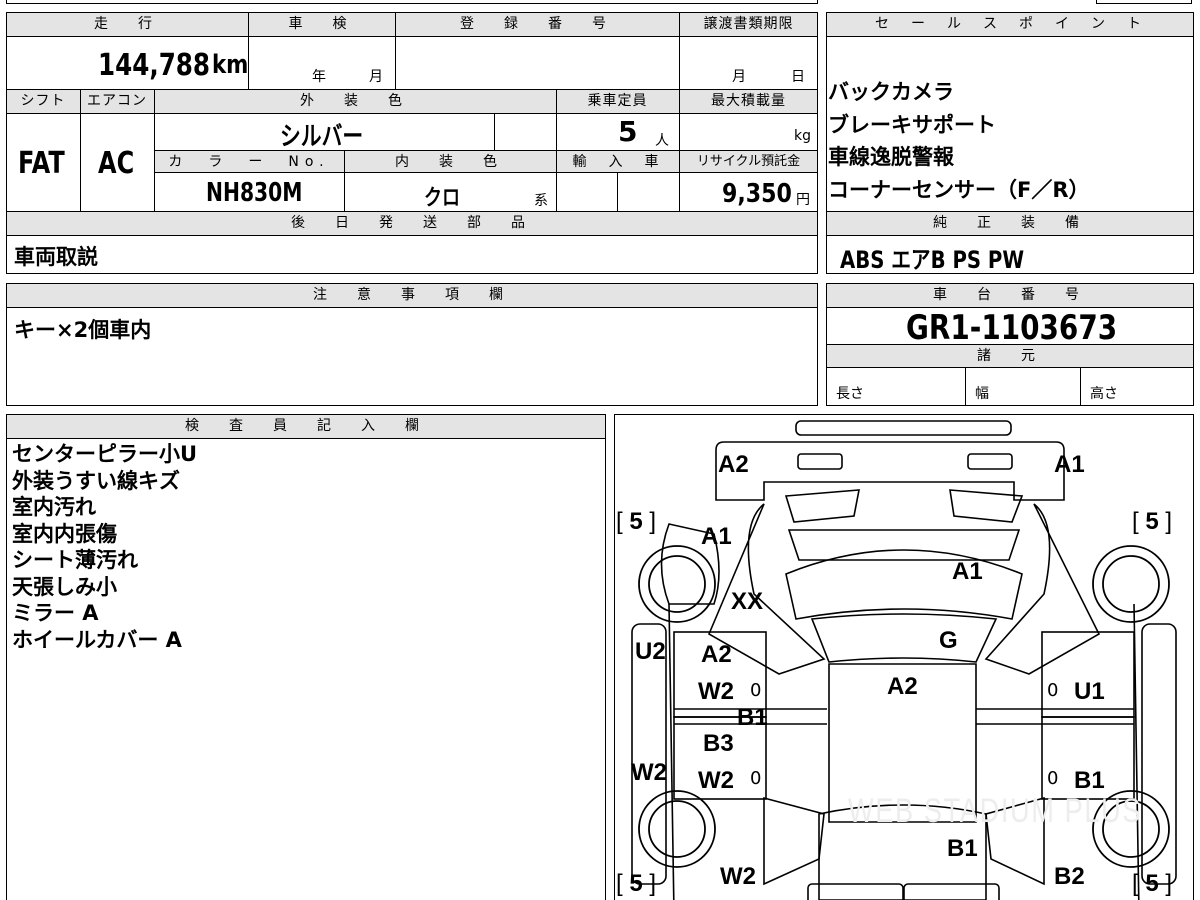  What do you see at coordinates (891, 157) in the screenshot?
I see `sales-point-item: 車線逸脱警報` at bounding box center [891, 157].